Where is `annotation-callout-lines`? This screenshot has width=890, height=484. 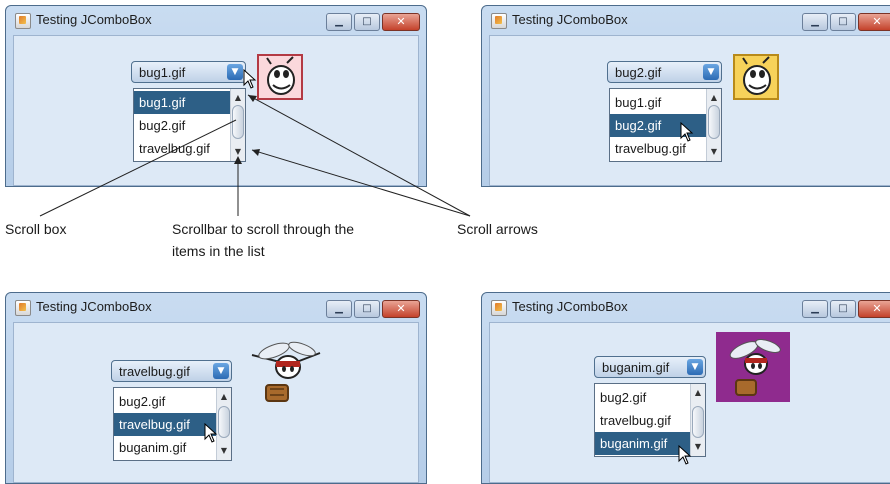
annotation-callout-lines is located at coordinates (255, 155).